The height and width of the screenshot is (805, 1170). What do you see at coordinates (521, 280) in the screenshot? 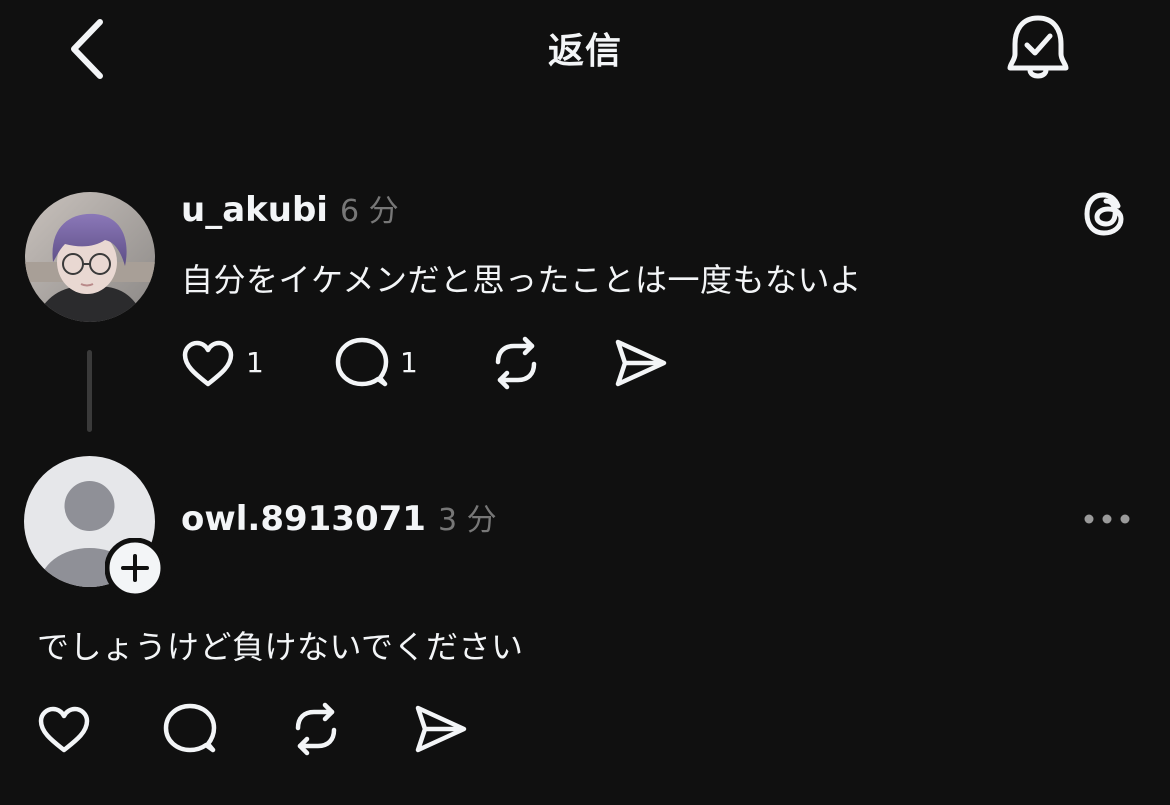
I see `post-text: 自分をイケメンだと思ったことは一度もないよ` at bounding box center [521, 280].